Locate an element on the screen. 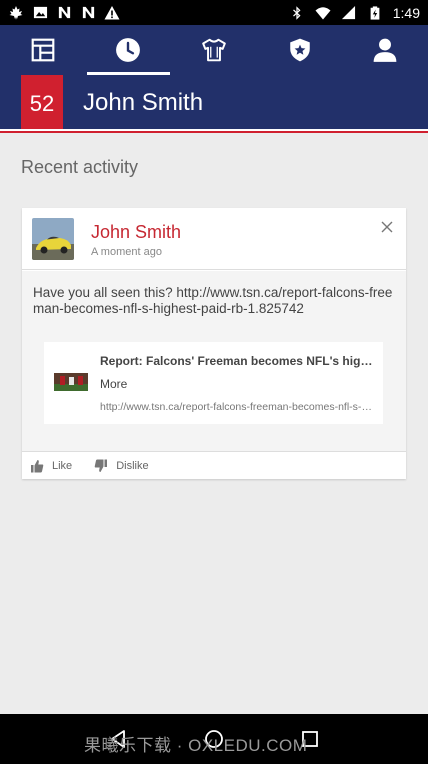 This screenshot has height=764, width=428. player-name: John Smith is located at coordinates (143, 102).